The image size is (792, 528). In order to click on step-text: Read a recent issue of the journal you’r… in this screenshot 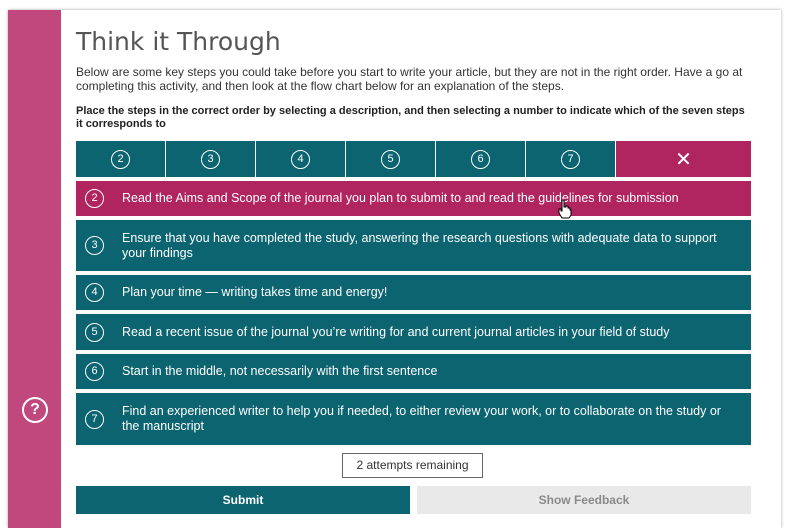, I will do `click(396, 331)`.